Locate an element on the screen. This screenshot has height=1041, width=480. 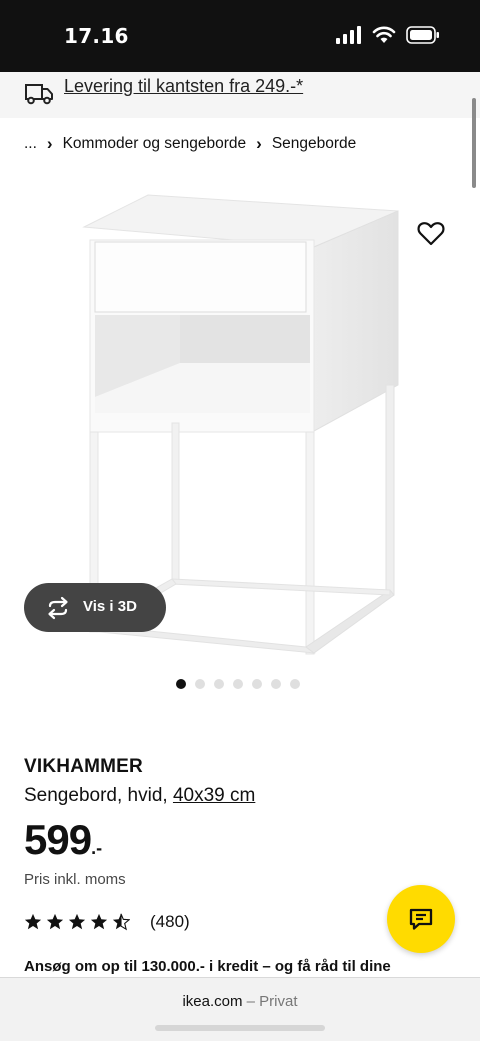
private-mode-label: – Privat is located at coordinates (272, 1001).